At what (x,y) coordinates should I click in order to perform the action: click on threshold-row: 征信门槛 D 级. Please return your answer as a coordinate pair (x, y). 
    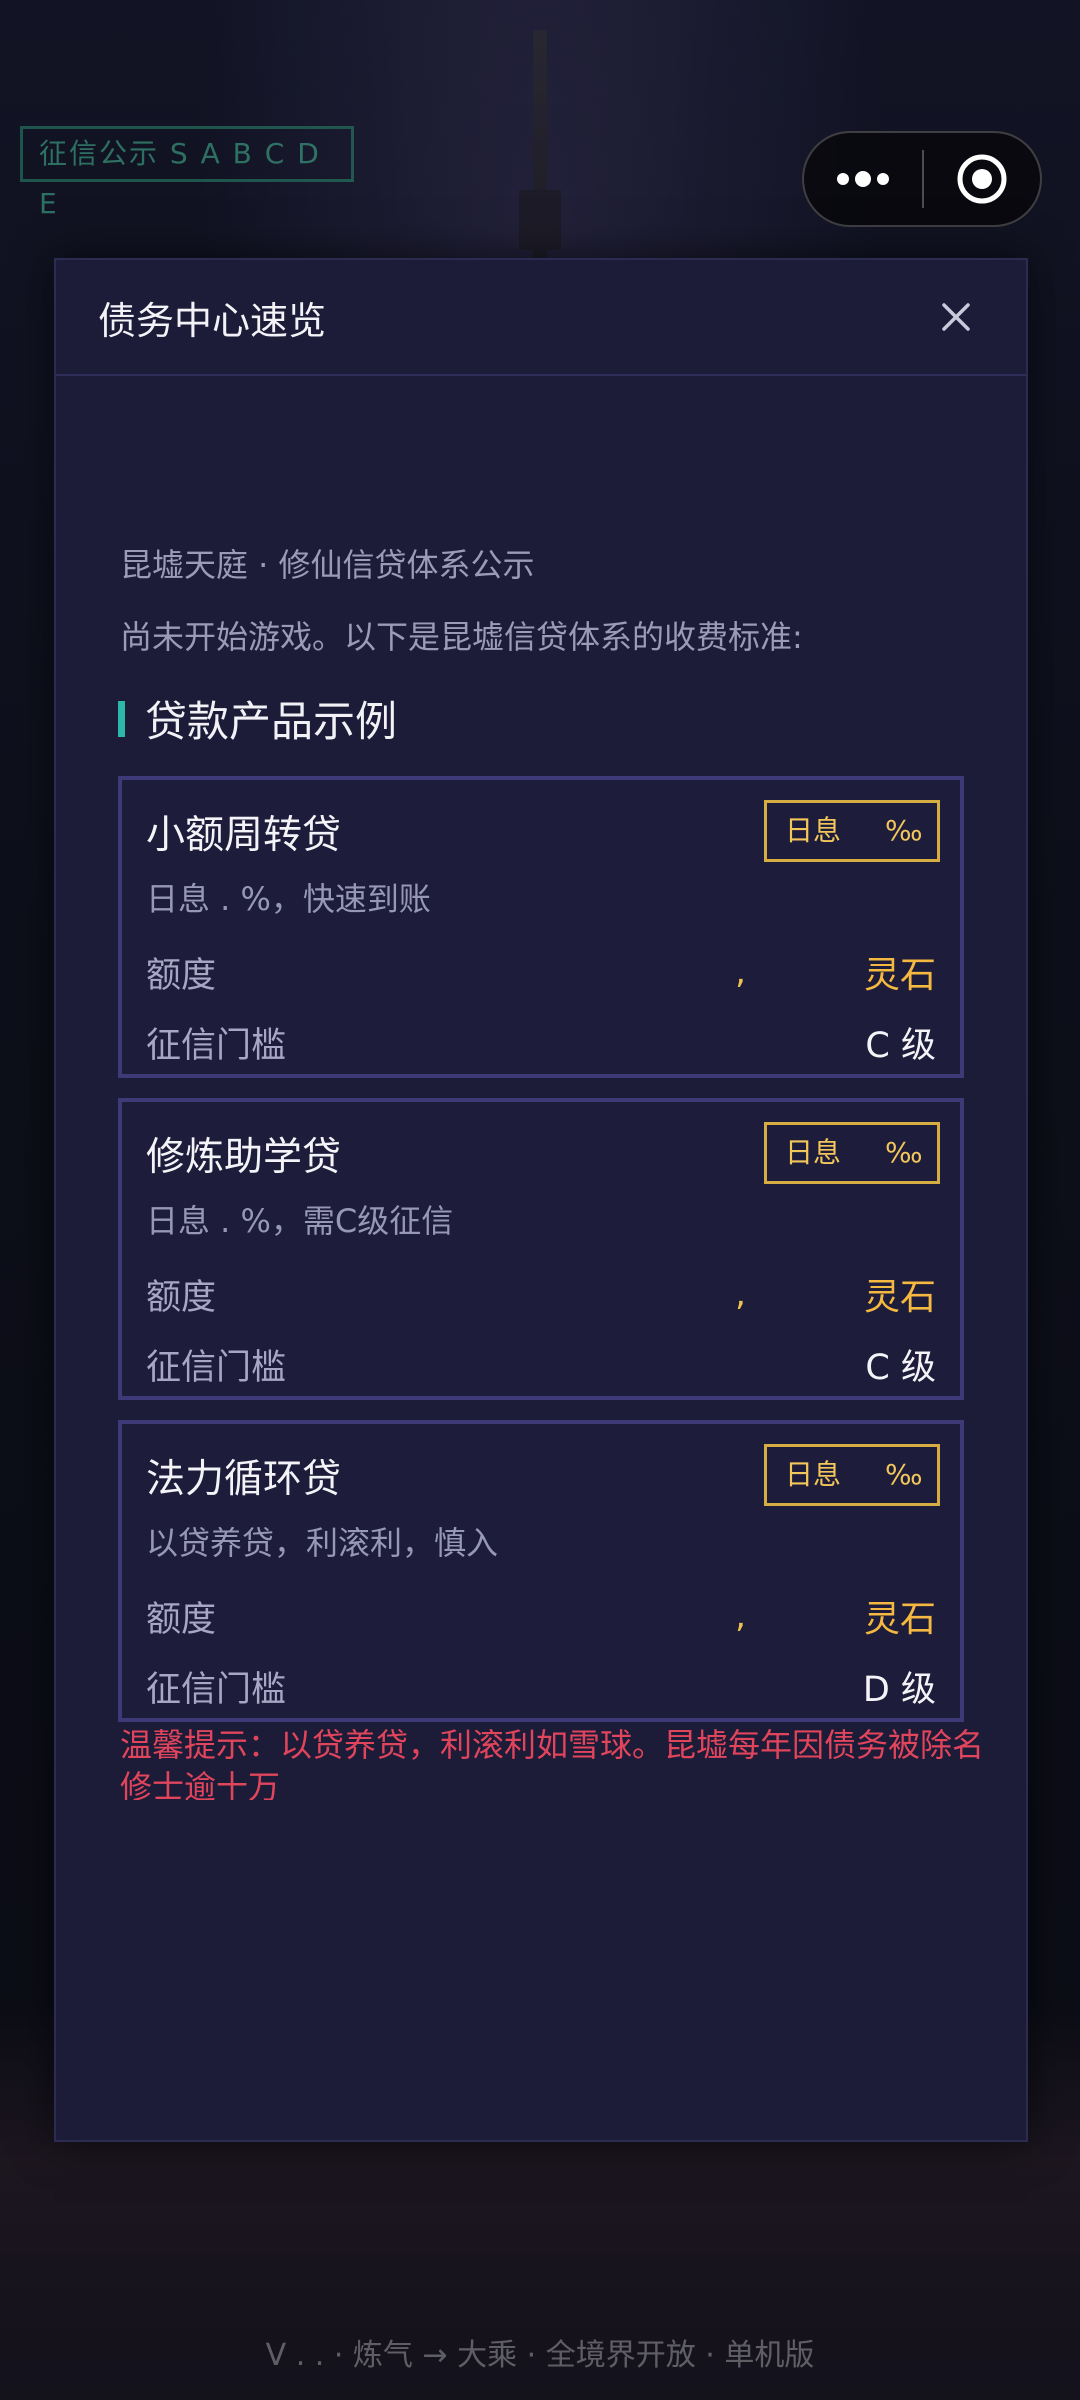
    Looking at the image, I should click on (541, 1686).